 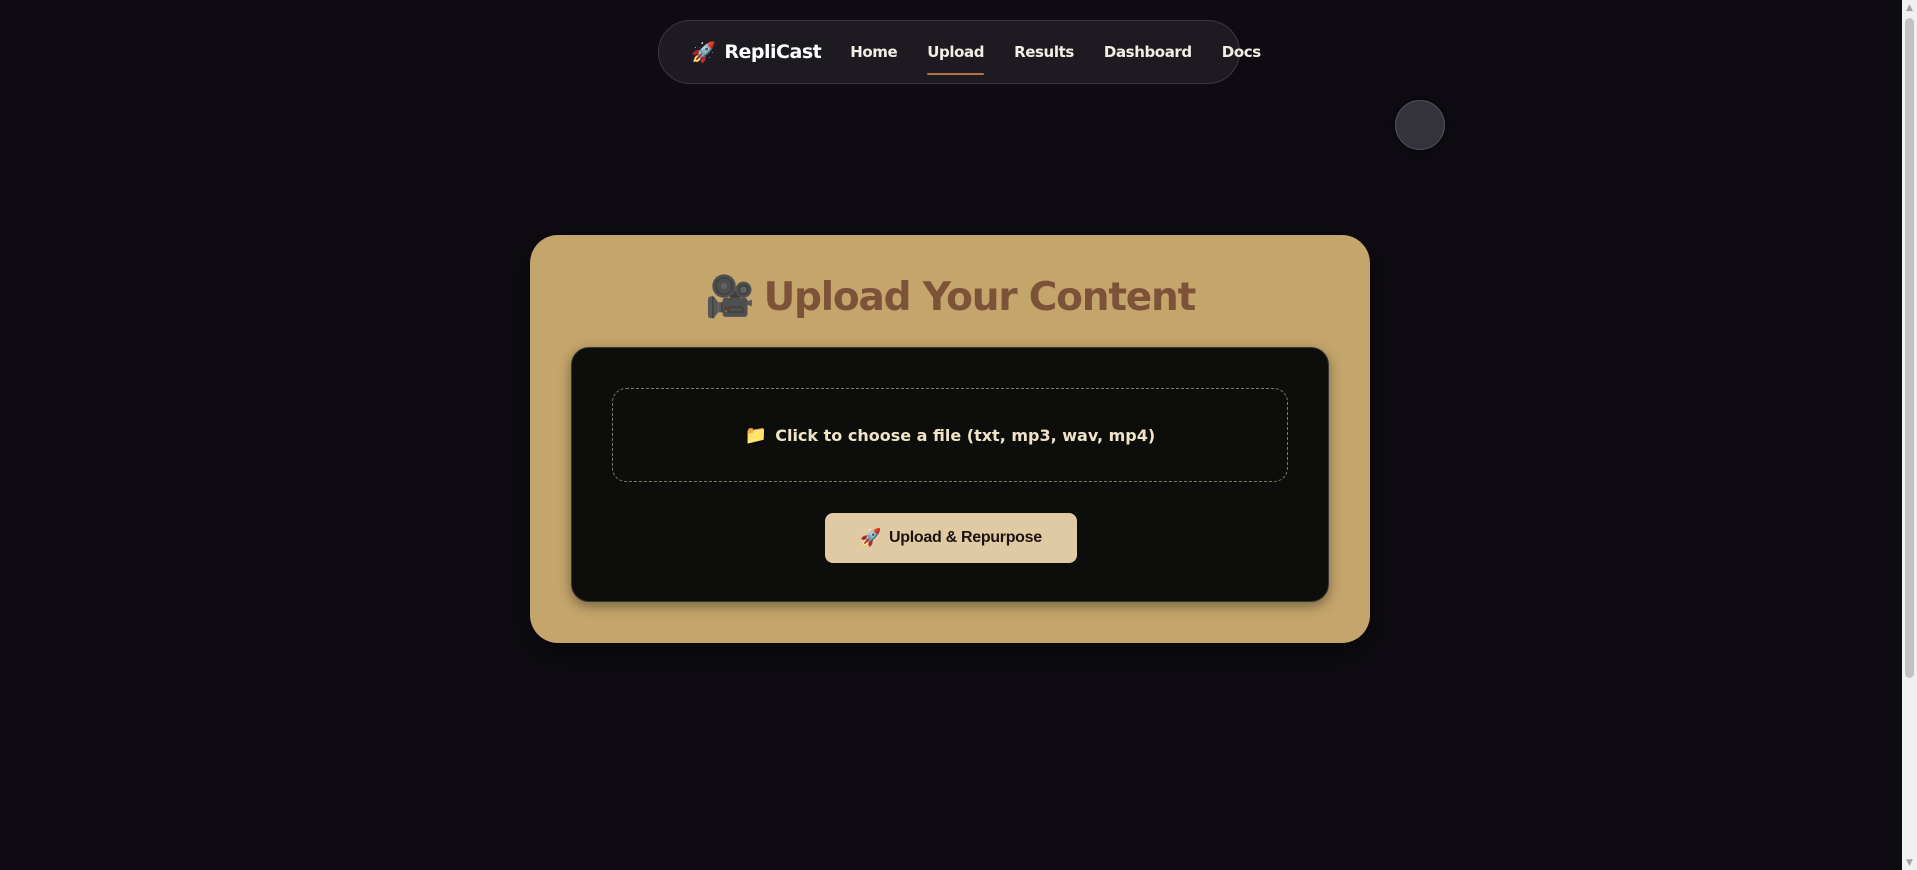 I want to click on scroll-down-arrow-icon: ▼, so click(x=1909, y=862).